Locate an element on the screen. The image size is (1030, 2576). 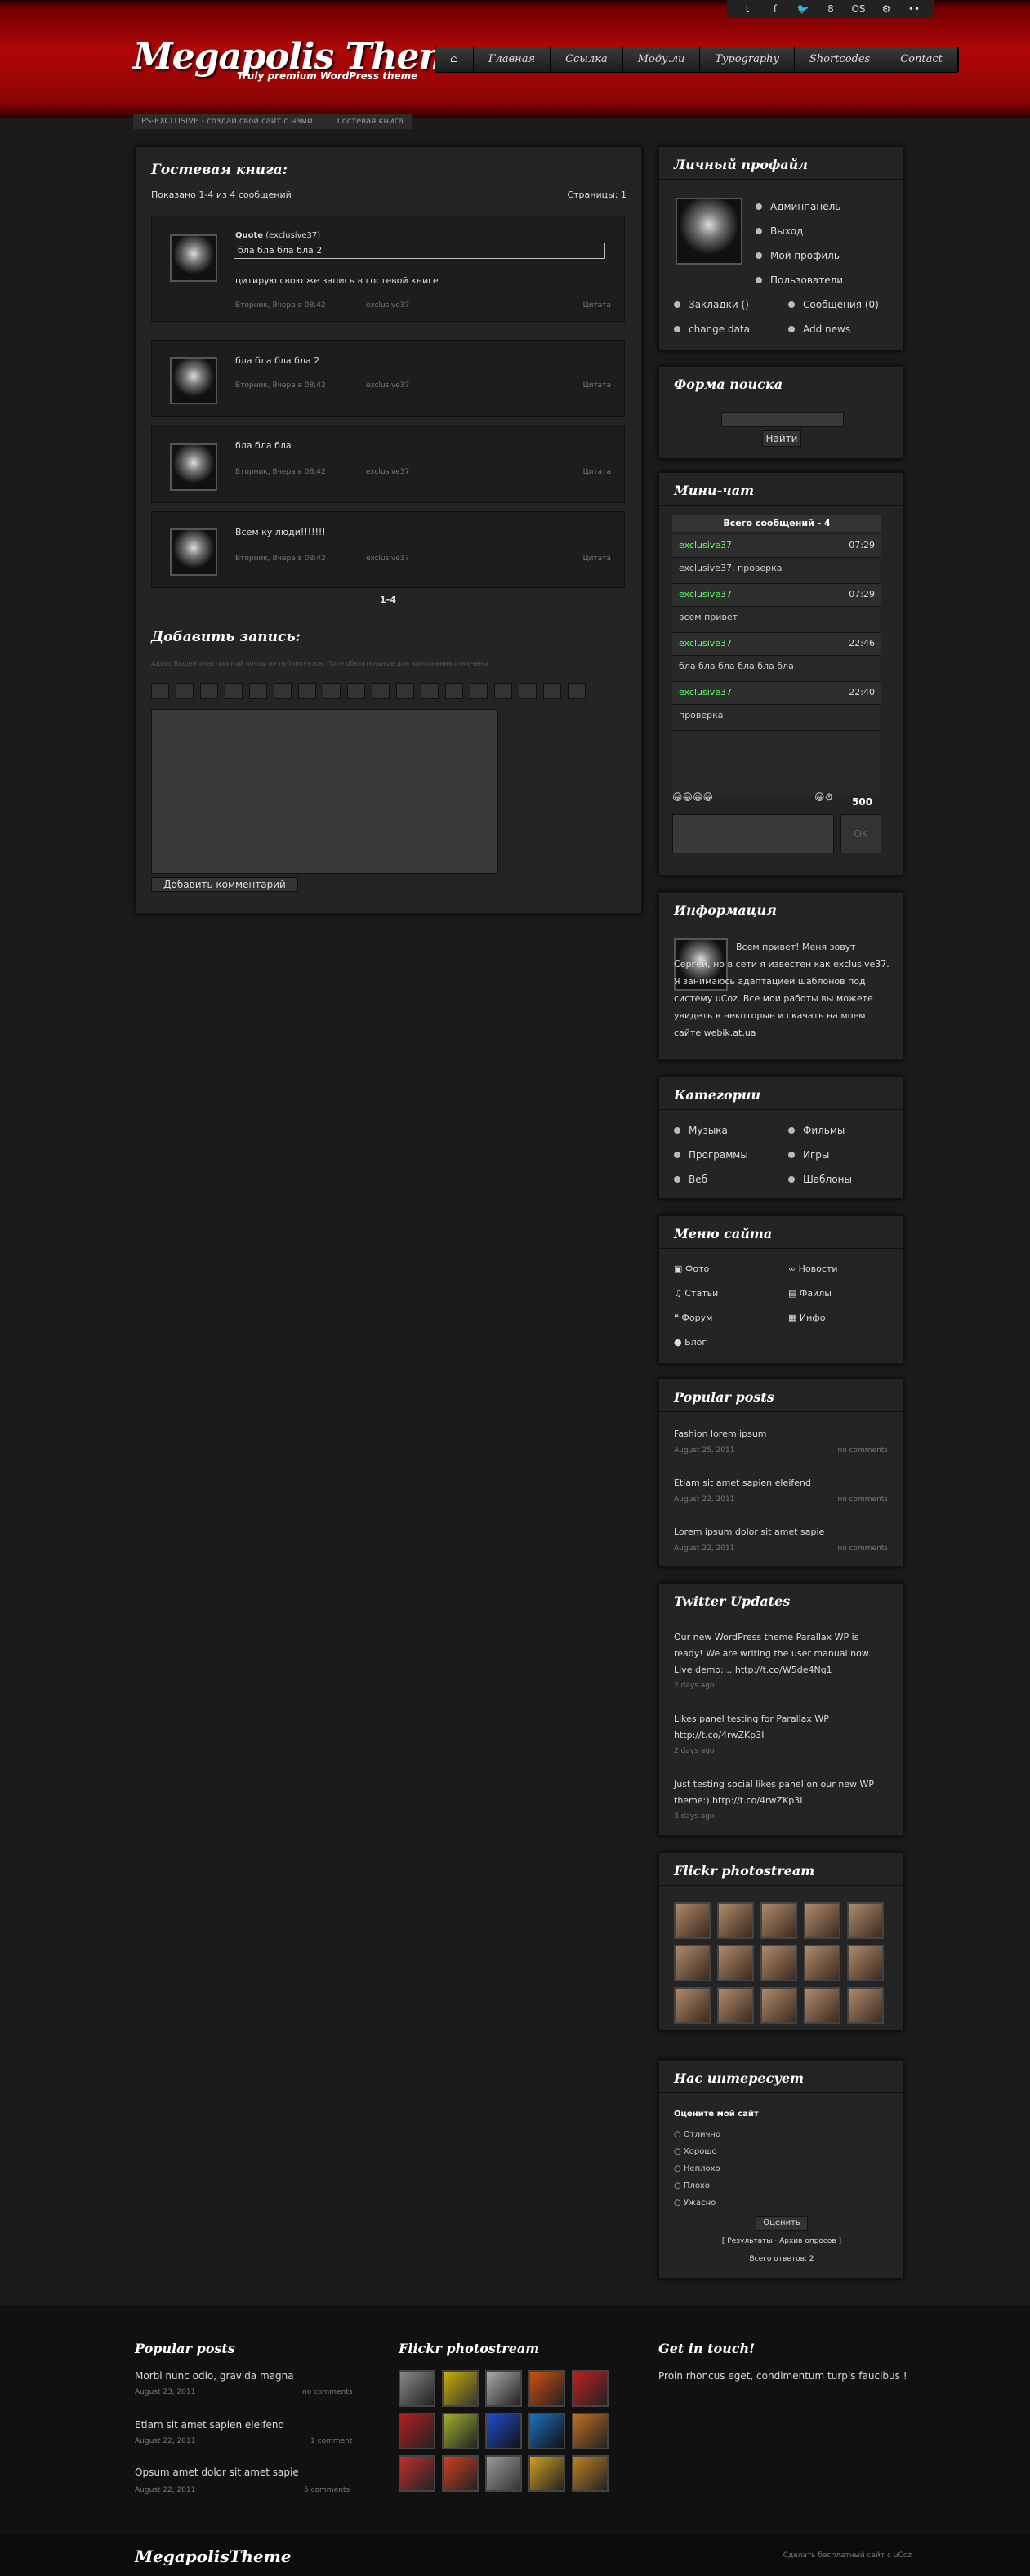
chat-ok-button: OK is located at coordinates (860, 833).